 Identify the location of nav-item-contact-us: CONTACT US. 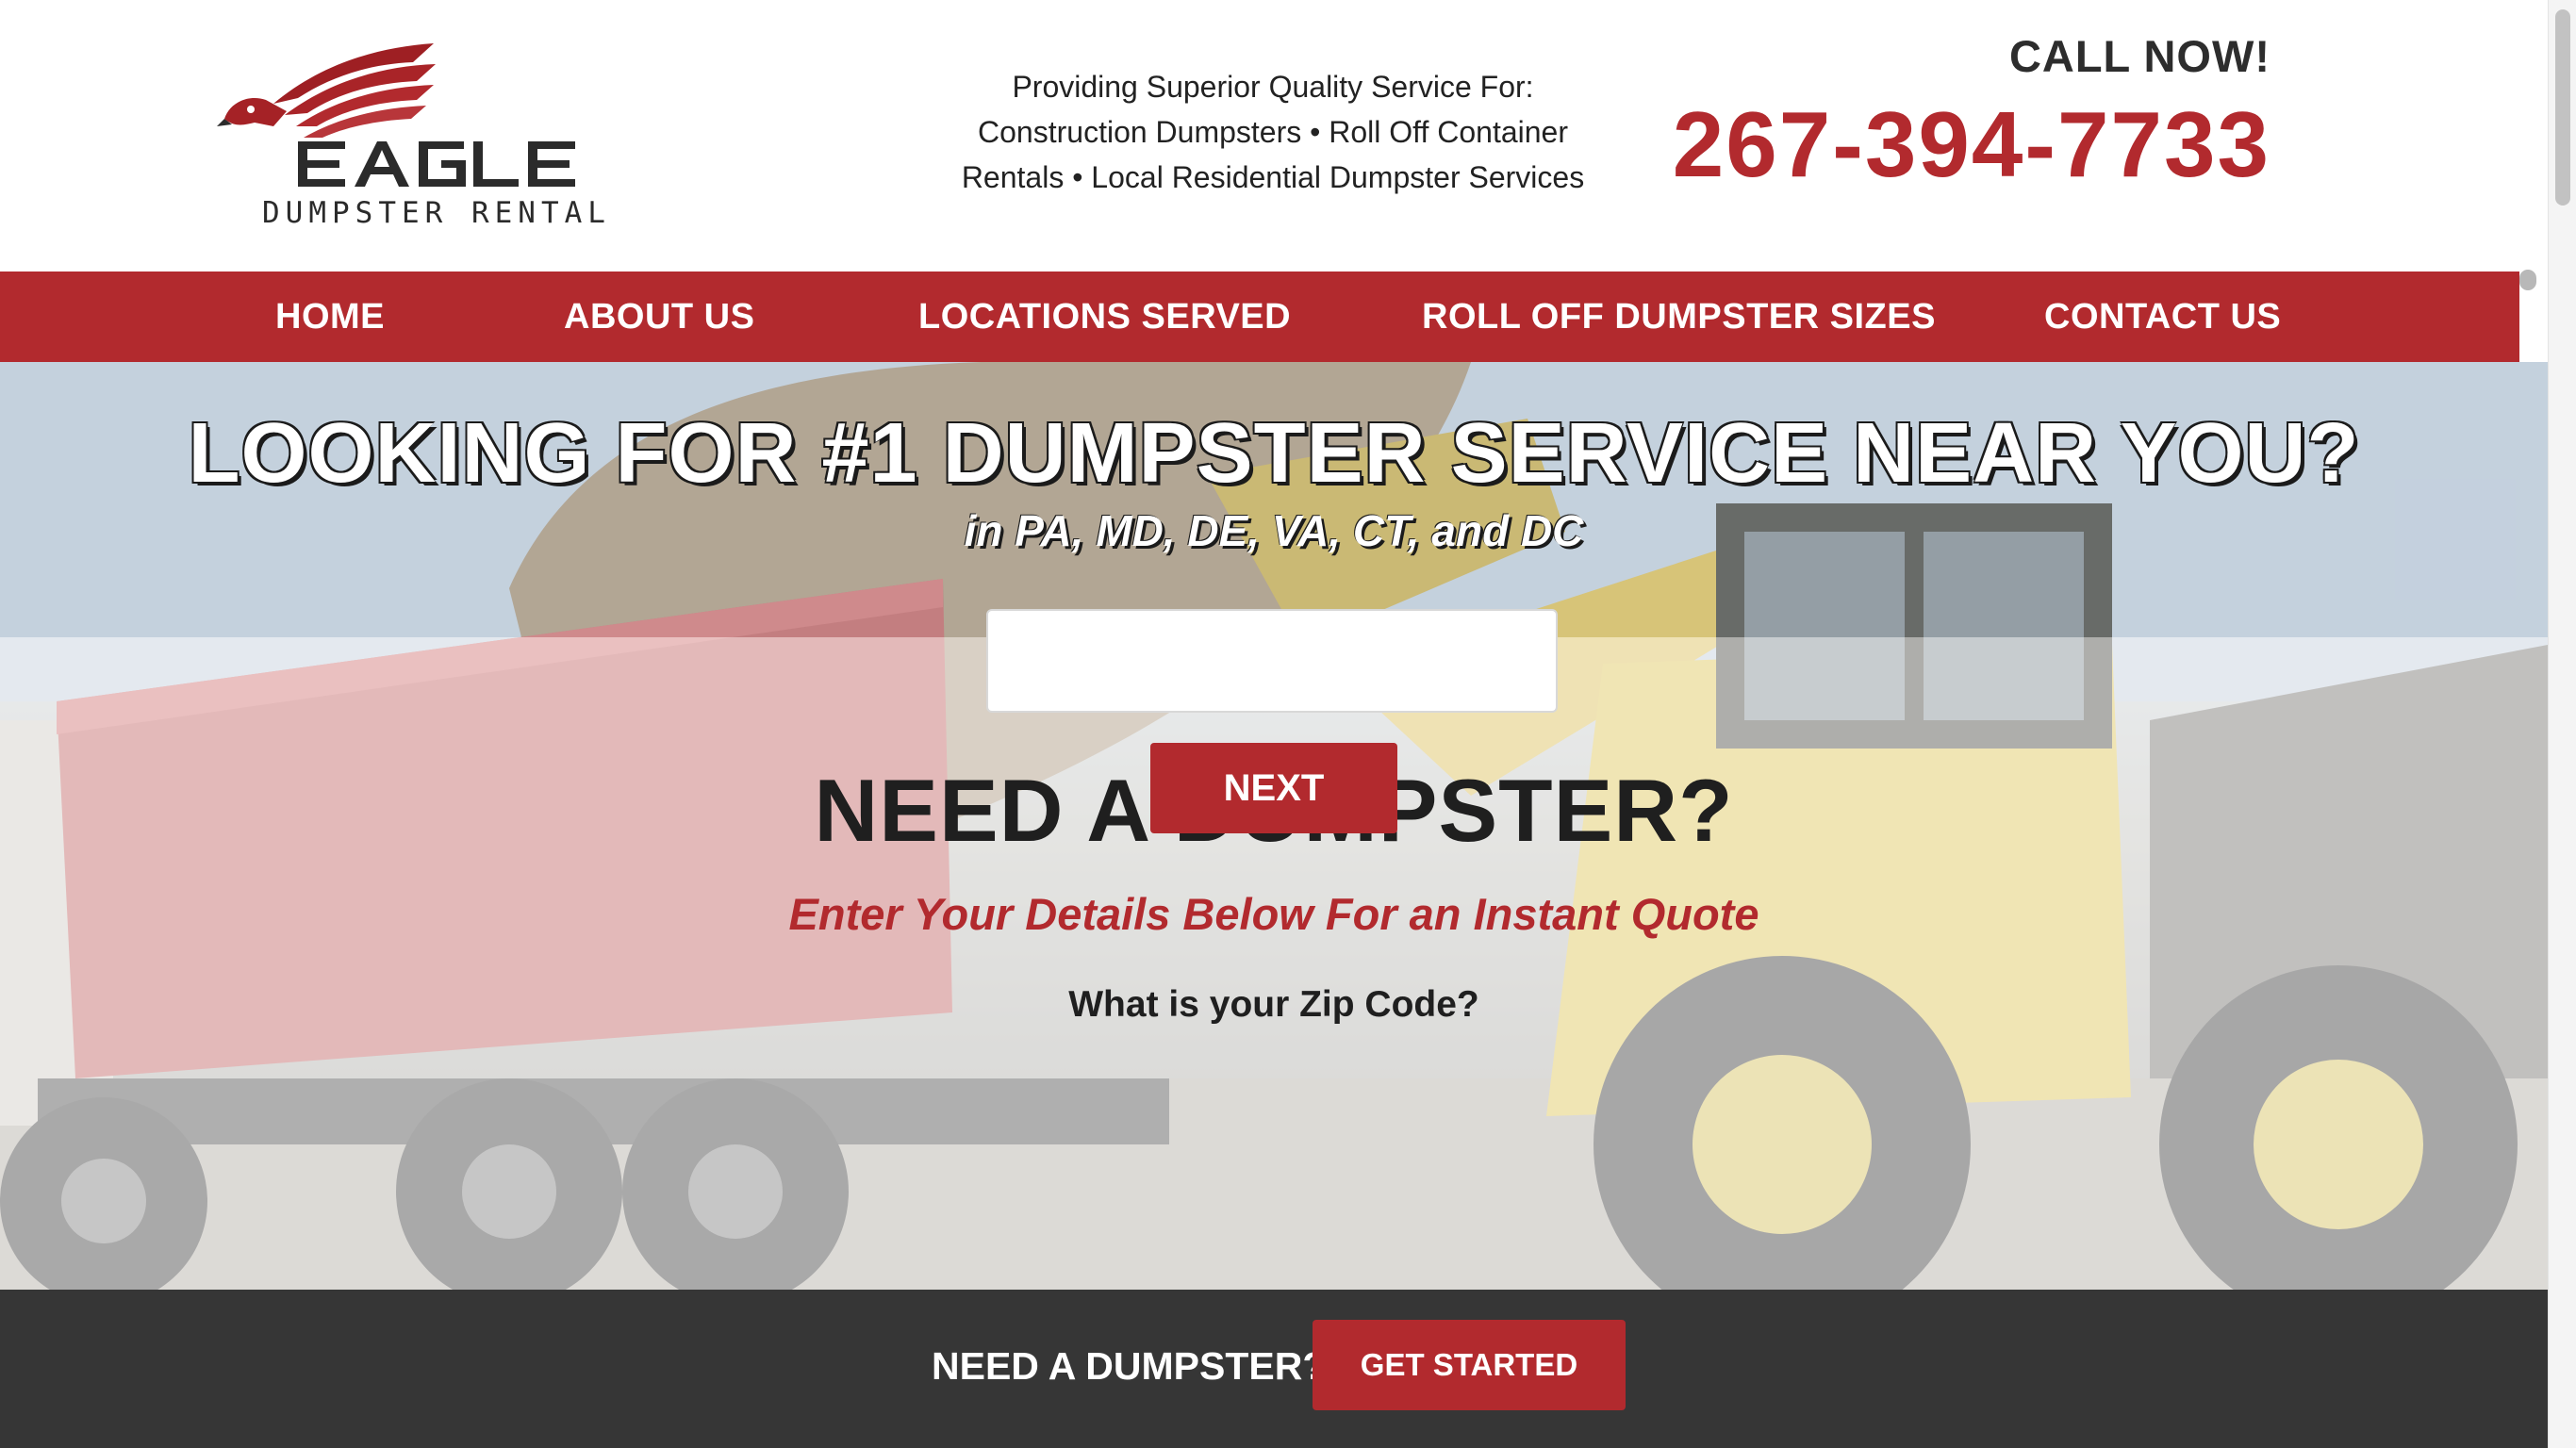
(2162, 317).